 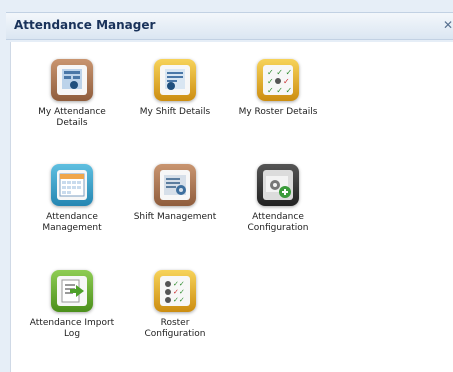 I want to click on tile-shift-management: Shift Management, so click(x=175, y=193).